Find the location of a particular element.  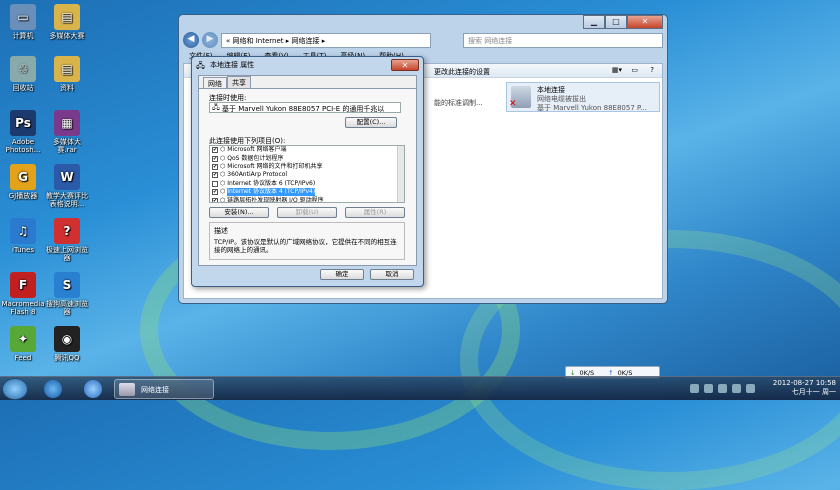

items-scrollbar is located at coordinates (400, 174).